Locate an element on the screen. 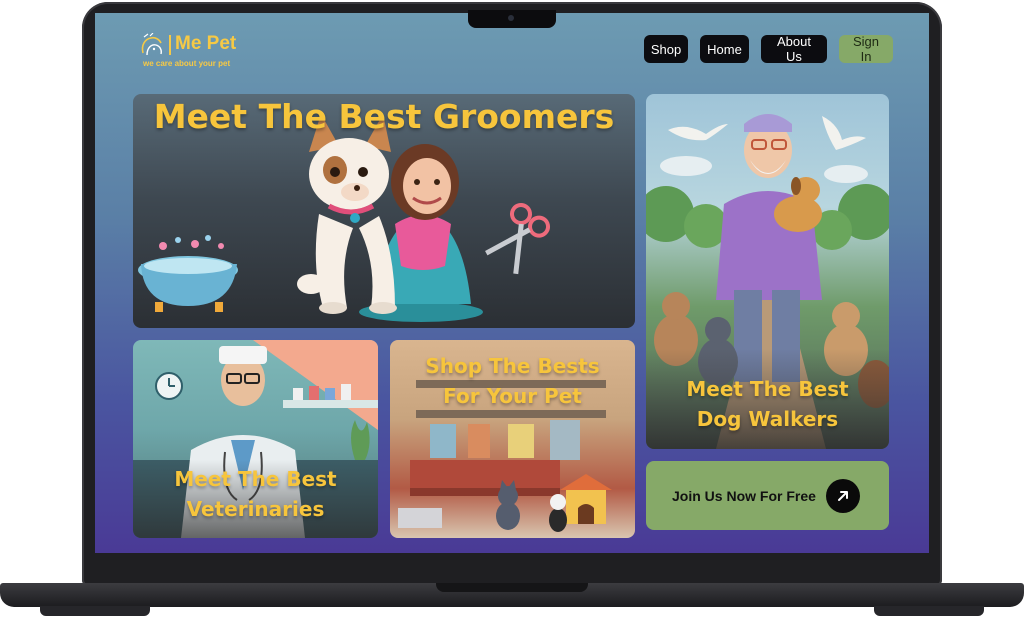 The width and height of the screenshot is (1024, 624). shop-card: Shop The Bests For Your Pet is located at coordinates (512, 439).